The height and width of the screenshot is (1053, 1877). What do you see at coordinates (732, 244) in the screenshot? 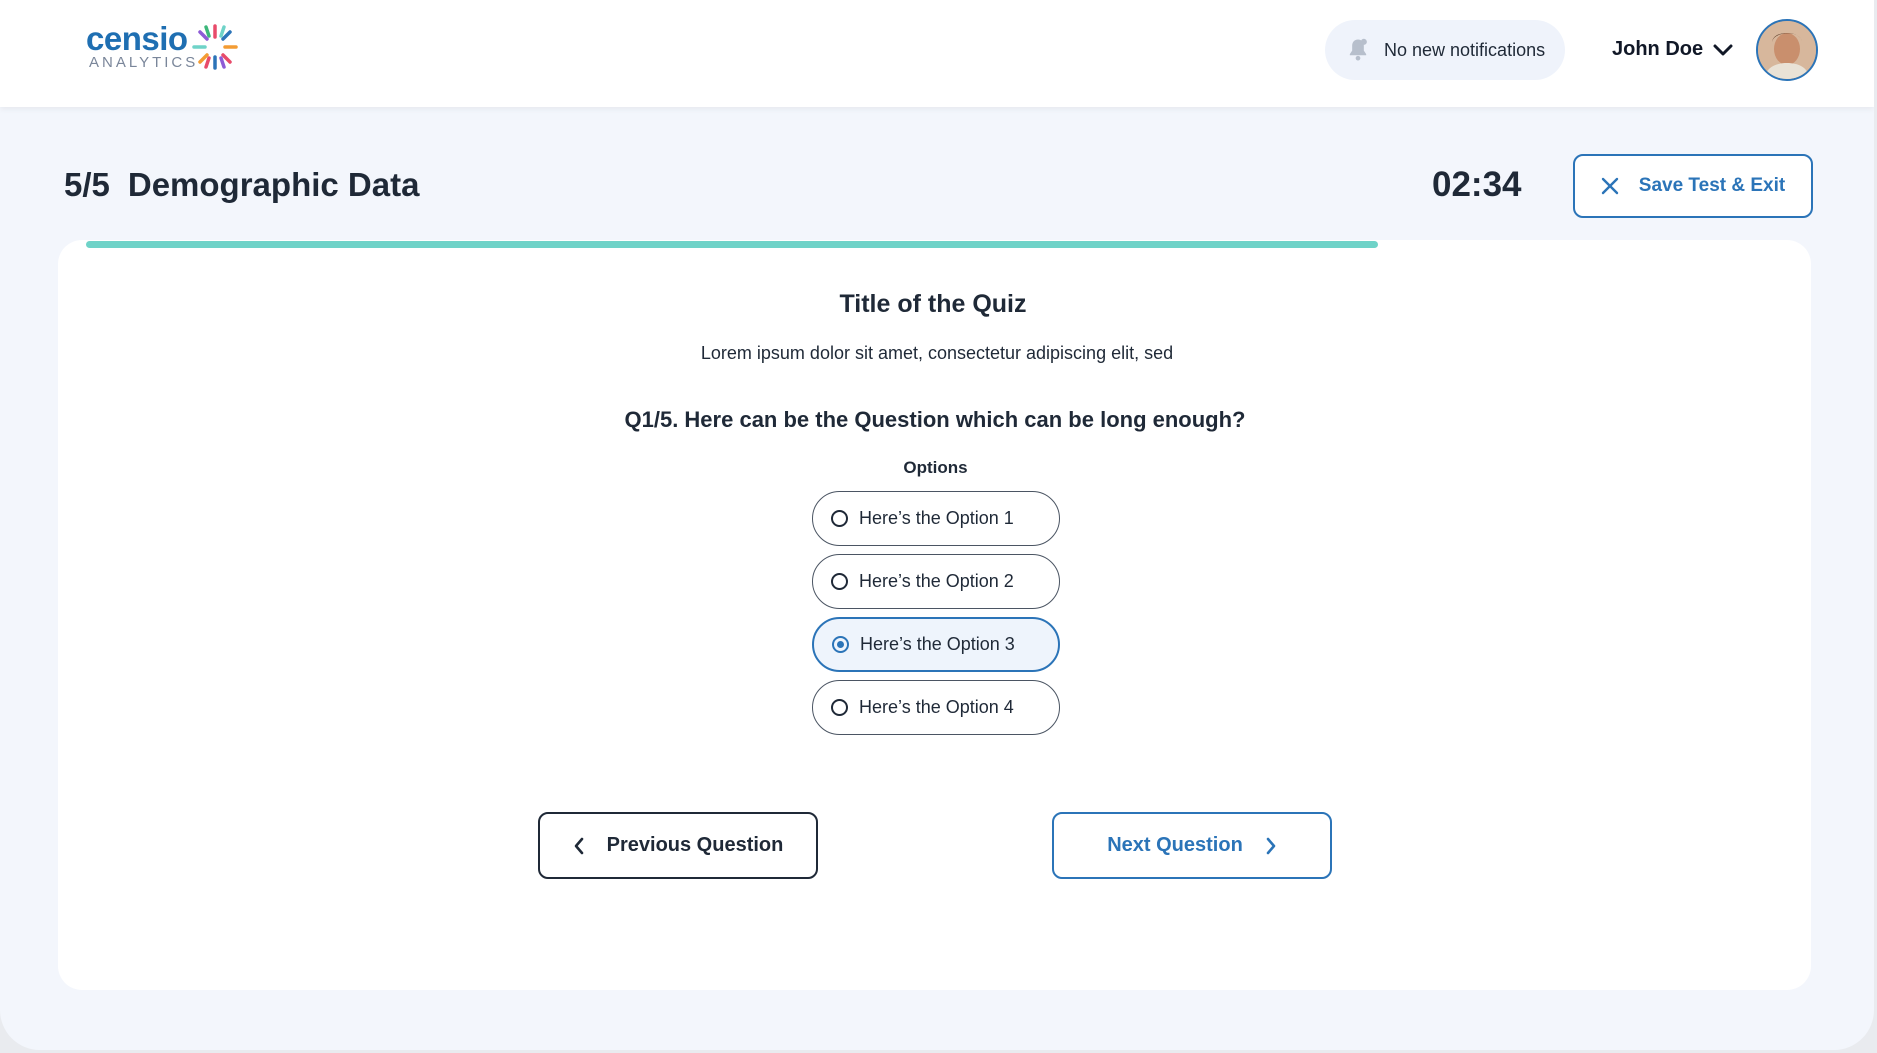
I see `progress-fill` at bounding box center [732, 244].